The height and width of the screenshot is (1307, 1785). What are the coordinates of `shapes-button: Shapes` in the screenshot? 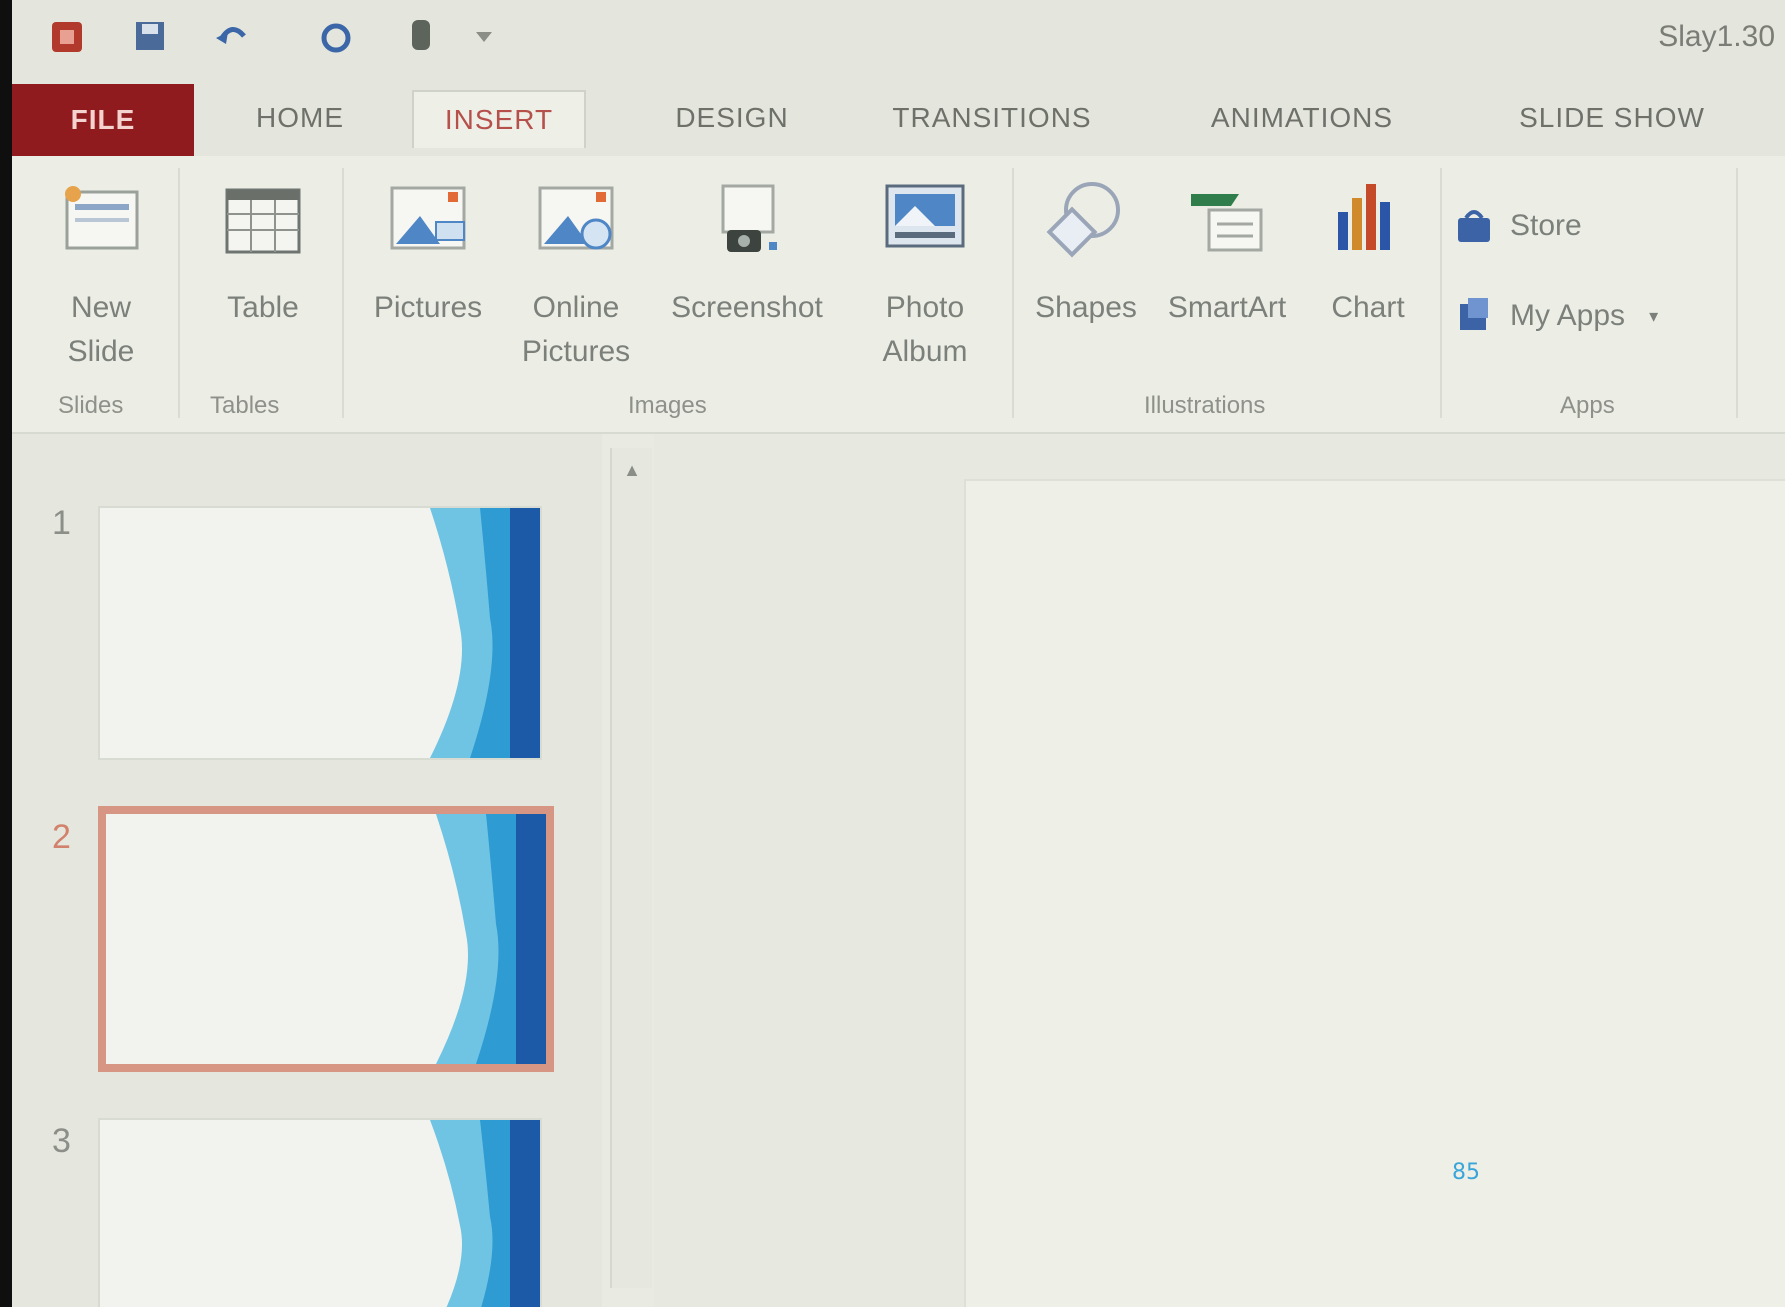 It's located at (1086, 251).